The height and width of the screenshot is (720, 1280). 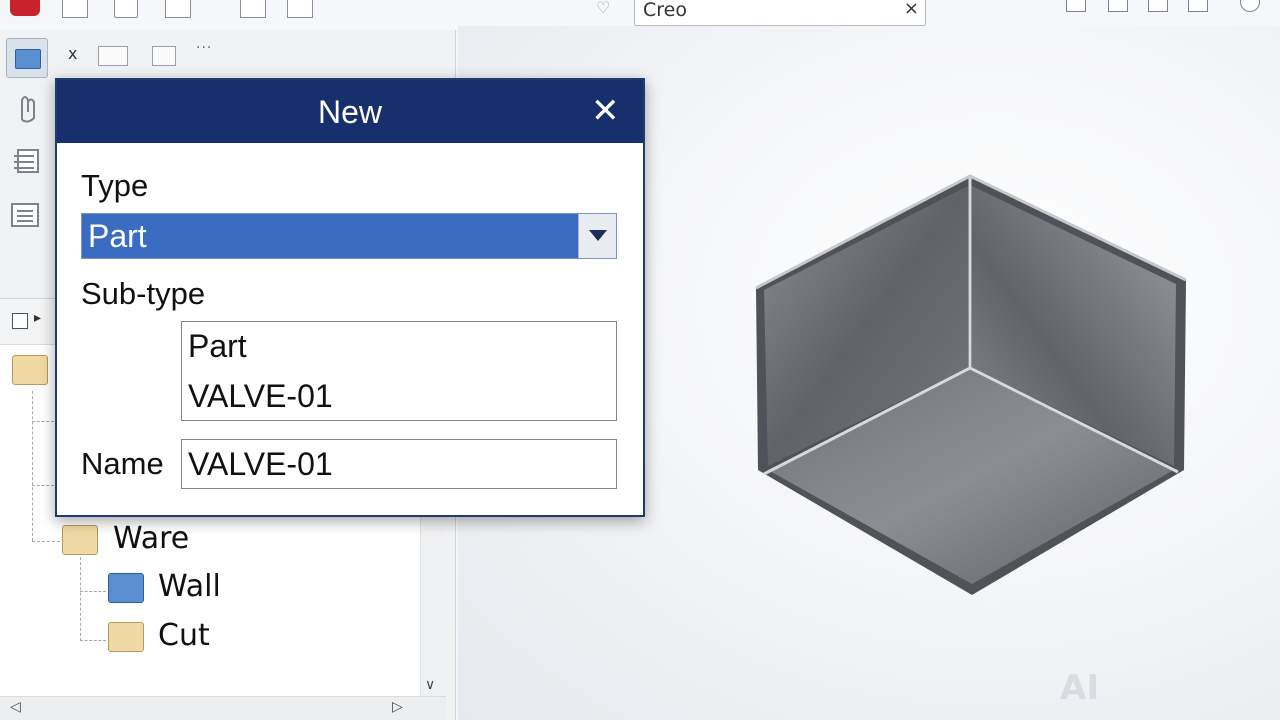 What do you see at coordinates (25, 8) in the screenshot?
I see `app-logo-icon` at bounding box center [25, 8].